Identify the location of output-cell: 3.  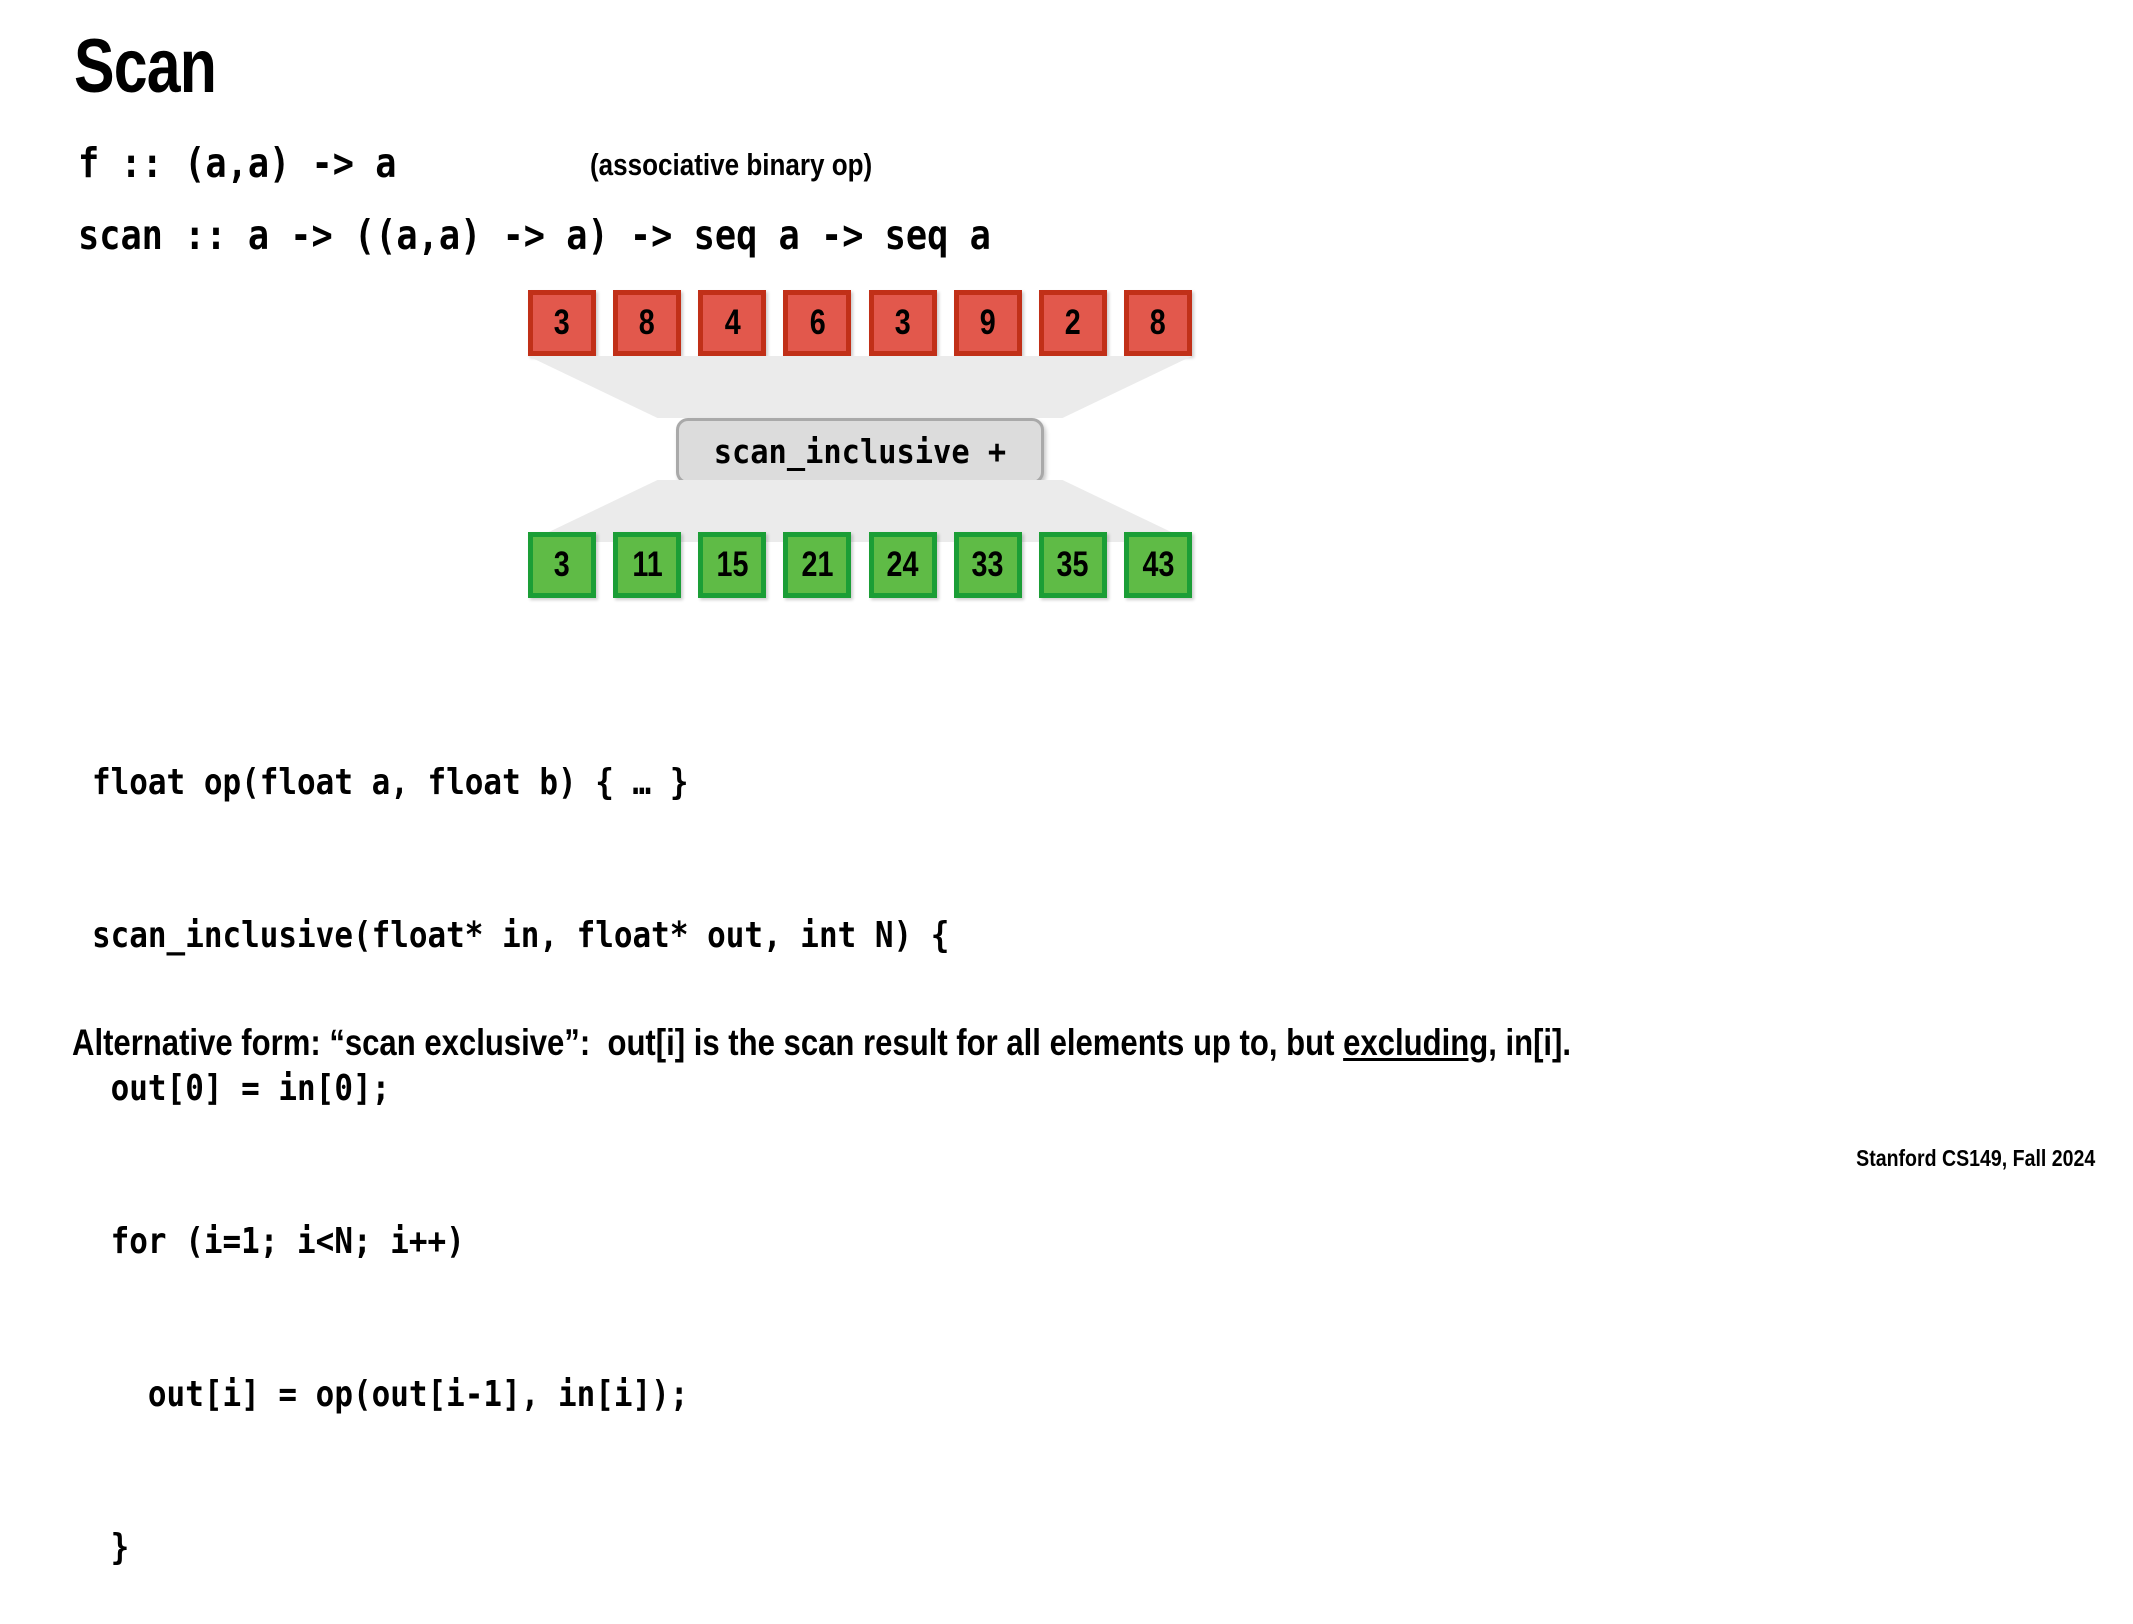
(562, 565).